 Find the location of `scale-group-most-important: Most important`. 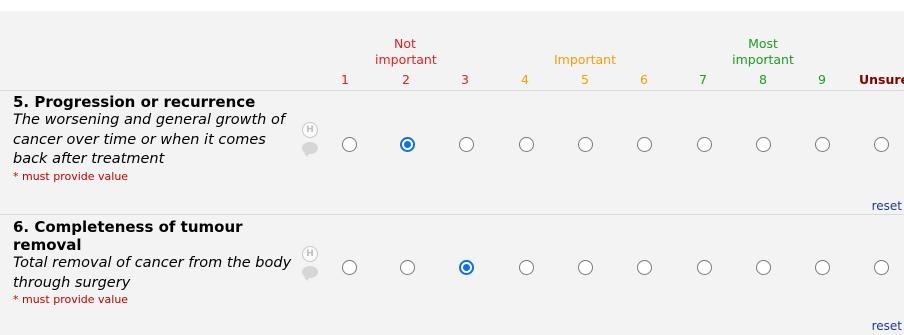

scale-group-most-important: Most important is located at coordinates (763, 52).